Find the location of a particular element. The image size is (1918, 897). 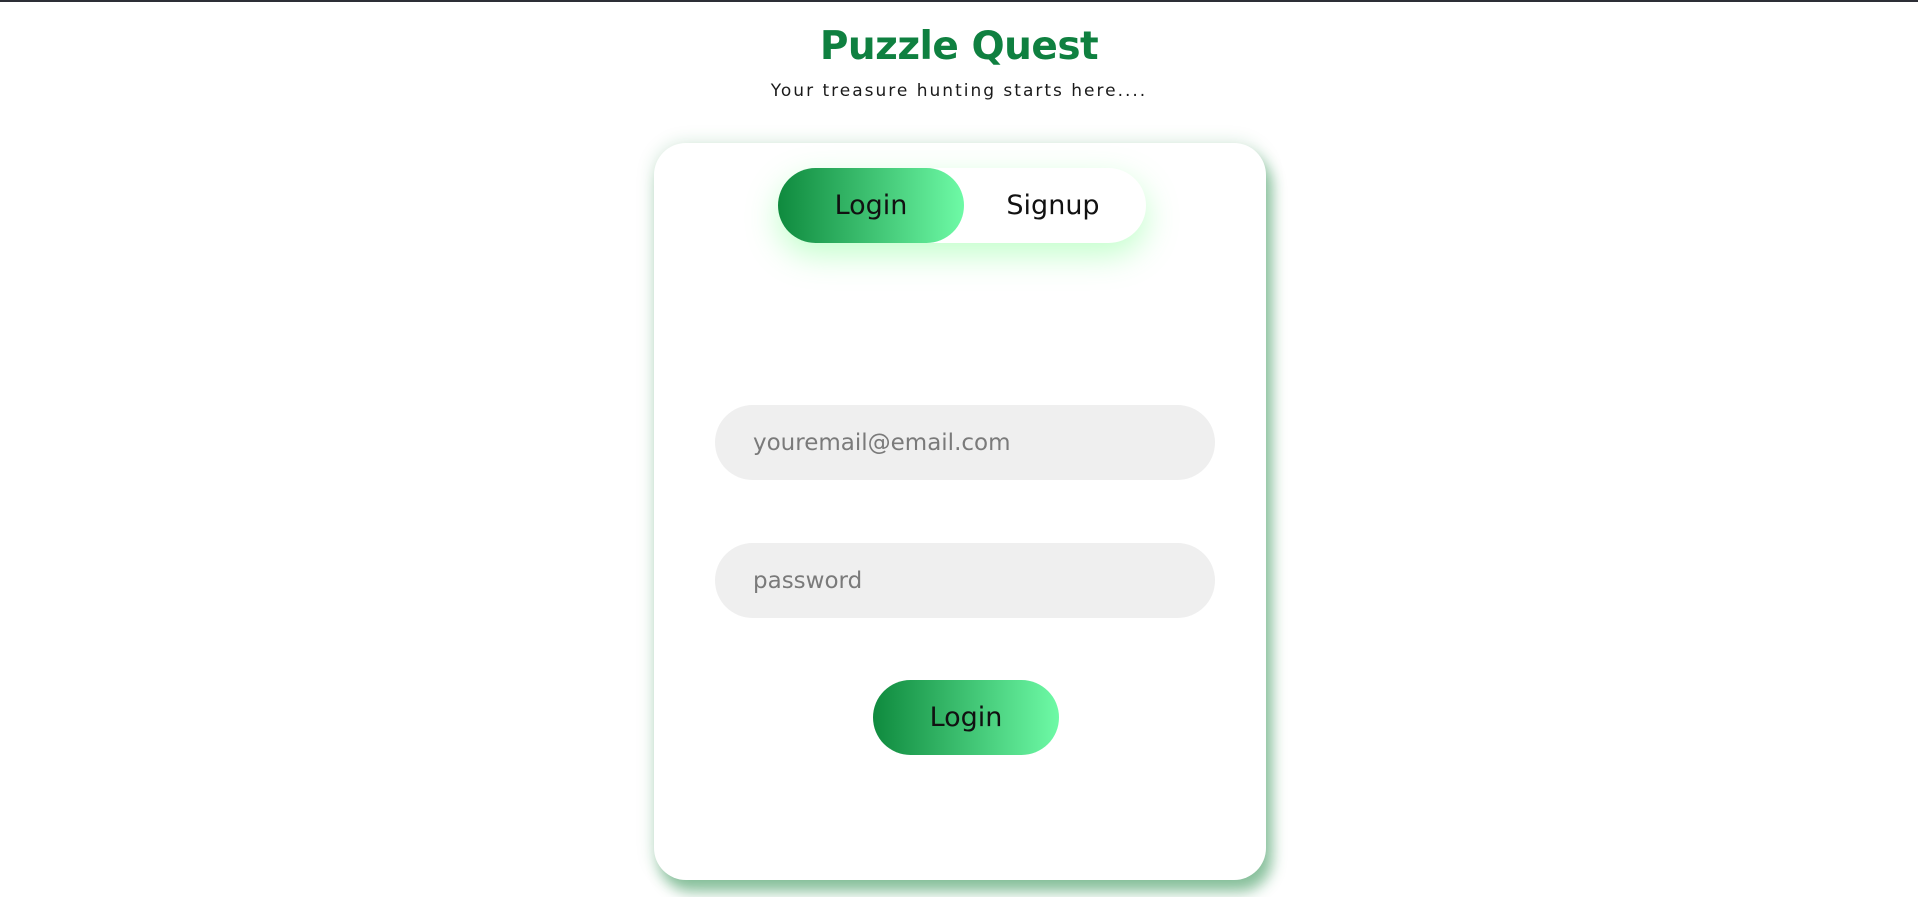

app-title: Puzzle Quest is located at coordinates (959, 46).